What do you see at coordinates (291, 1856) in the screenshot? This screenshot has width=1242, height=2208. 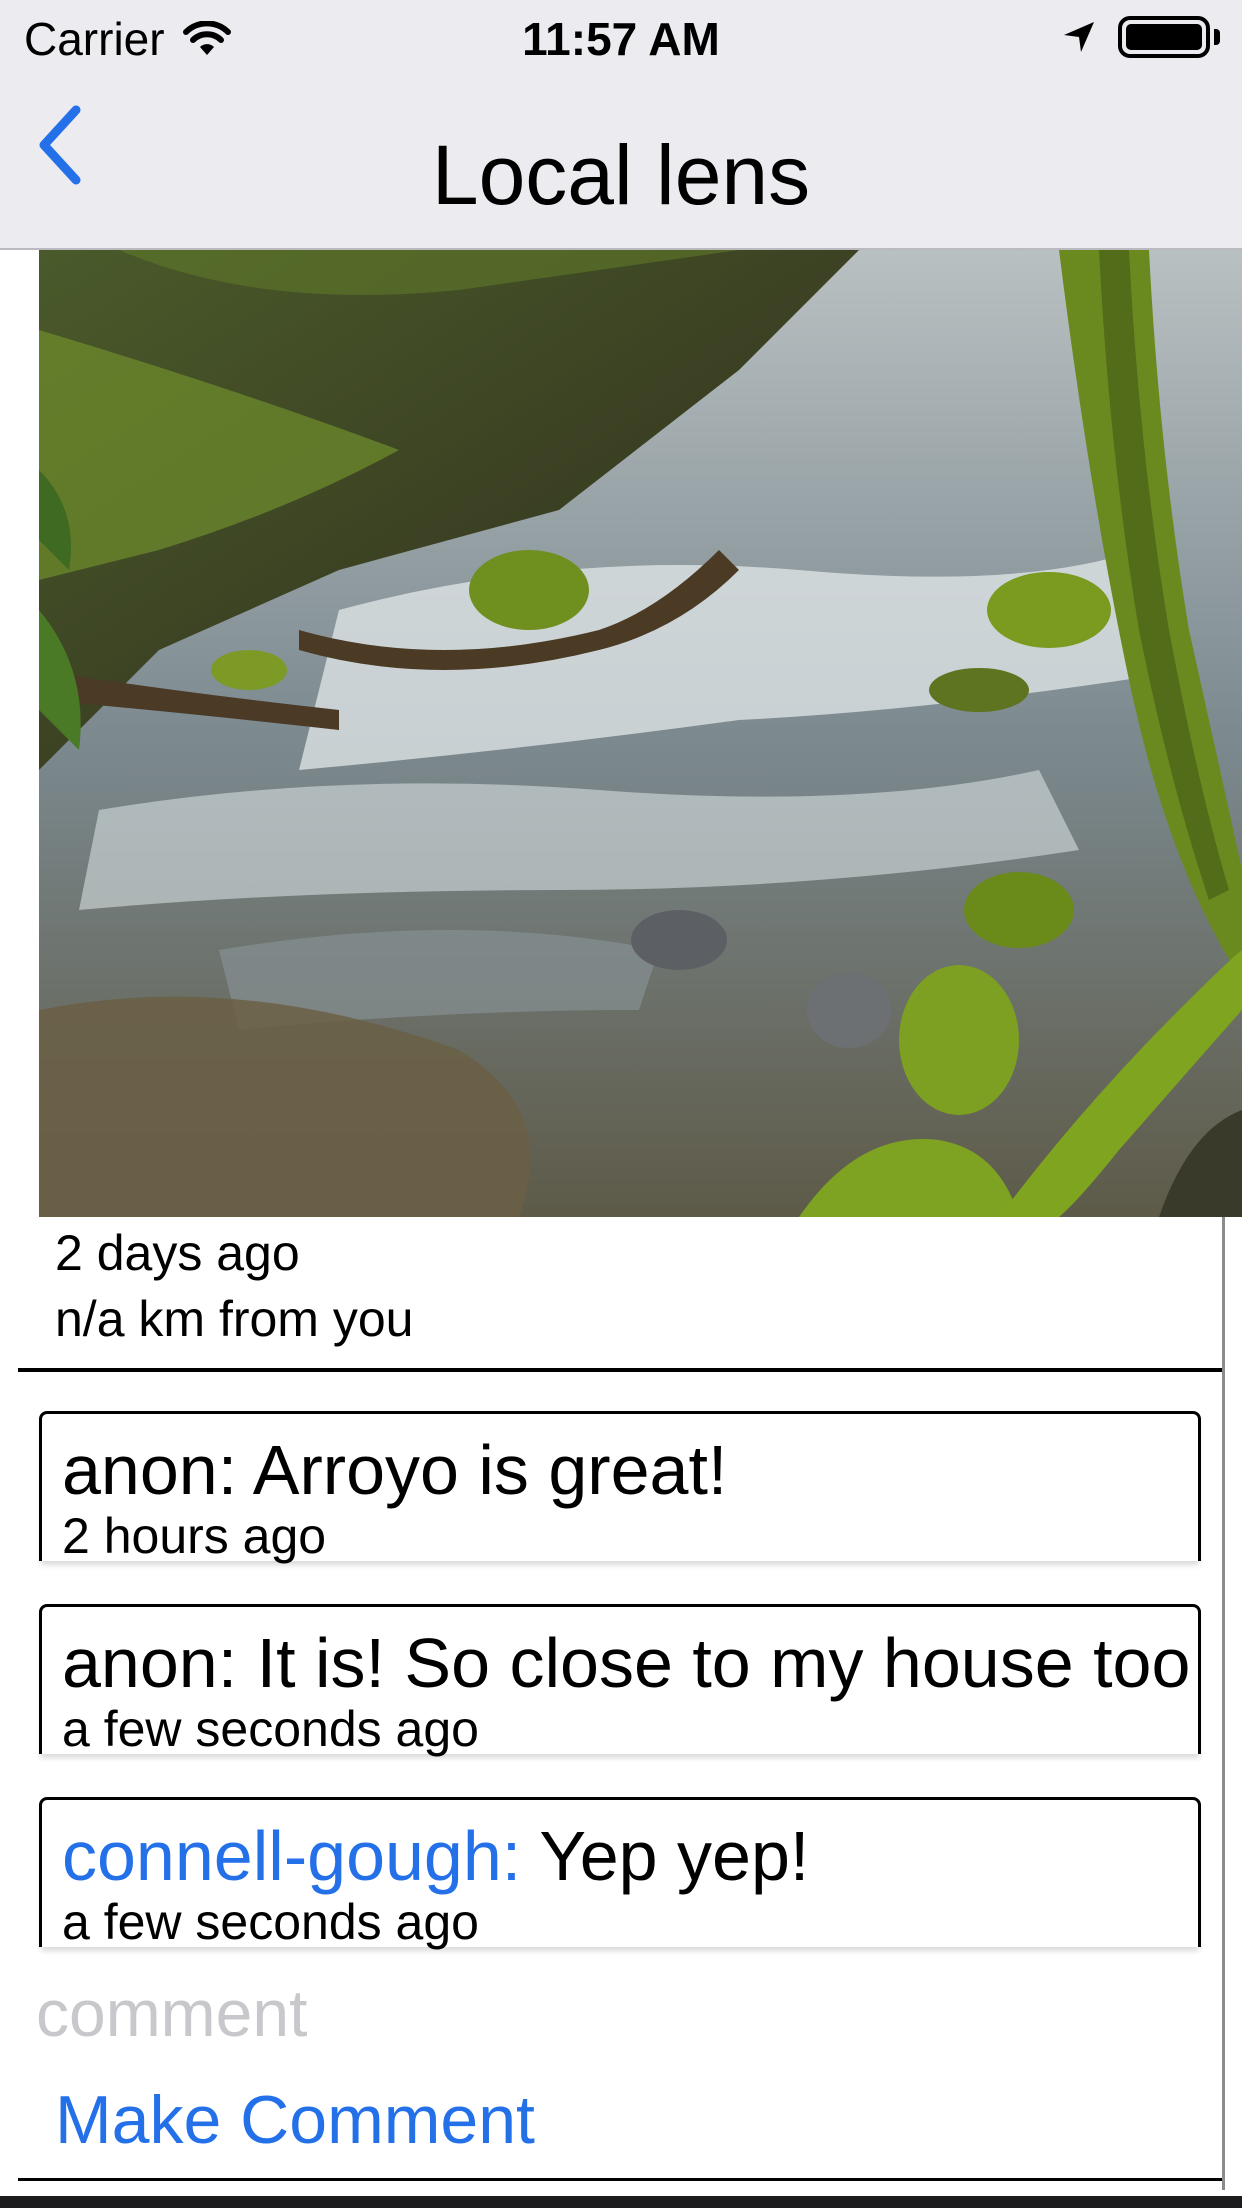 I see `comment-author-link: connell-gough:` at bounding box center [291, 1856].